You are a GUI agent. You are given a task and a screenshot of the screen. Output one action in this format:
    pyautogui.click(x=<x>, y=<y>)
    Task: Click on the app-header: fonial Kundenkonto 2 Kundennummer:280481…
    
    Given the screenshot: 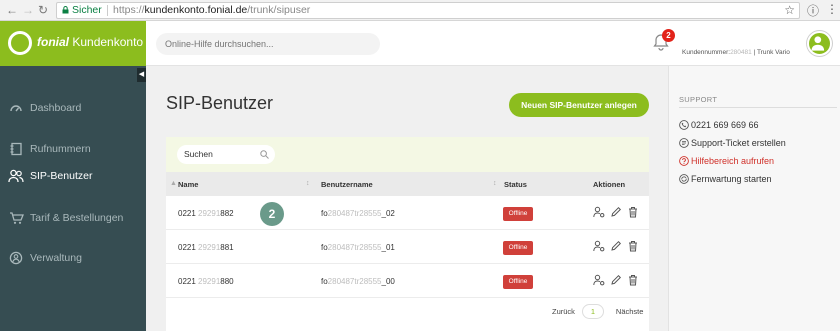 What is the action you would take?
    pyautogui.click(x=420, y=43)
    